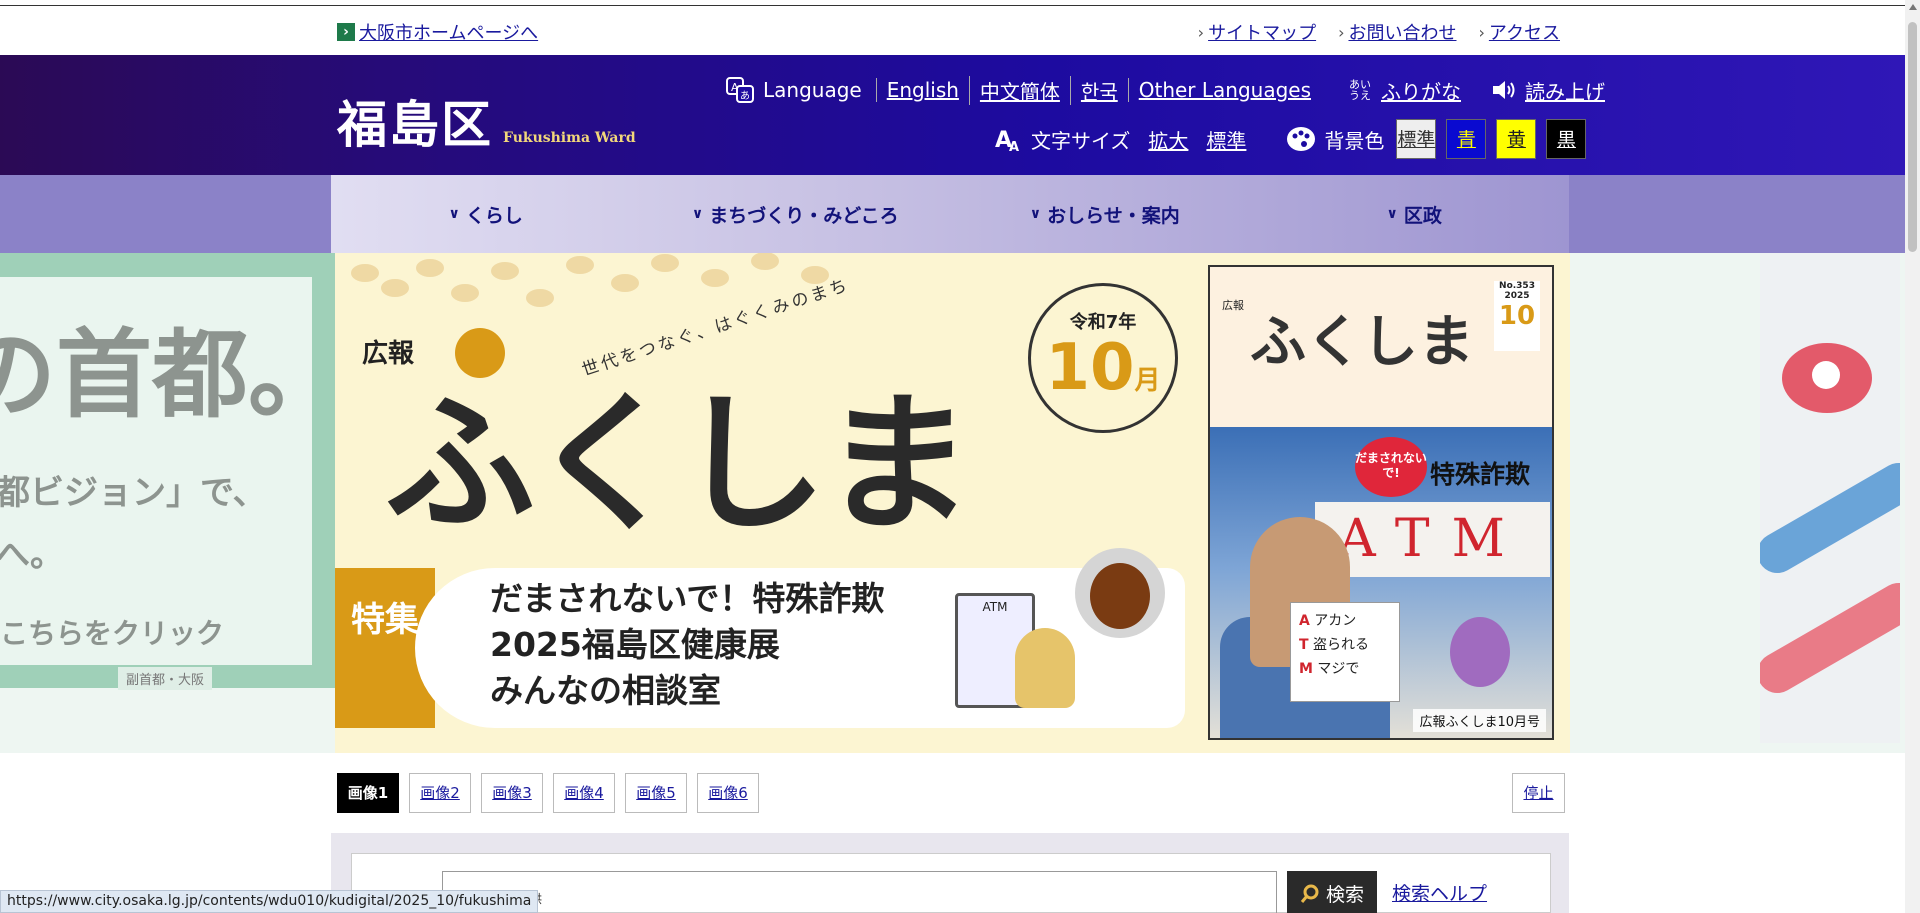 This screenshot has width=1920, height=913. I want to click on search-icon, so click(1309, 893).